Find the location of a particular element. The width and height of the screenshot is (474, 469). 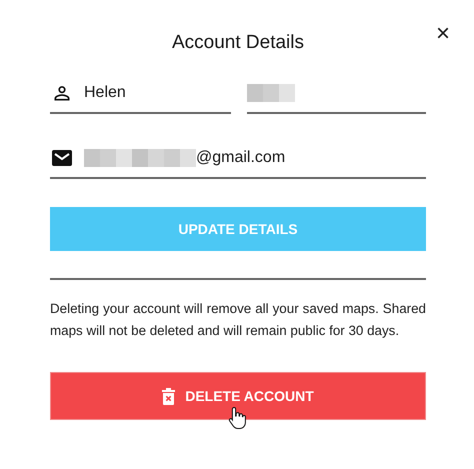

envelope-icon is located at coordinates (62, 158).